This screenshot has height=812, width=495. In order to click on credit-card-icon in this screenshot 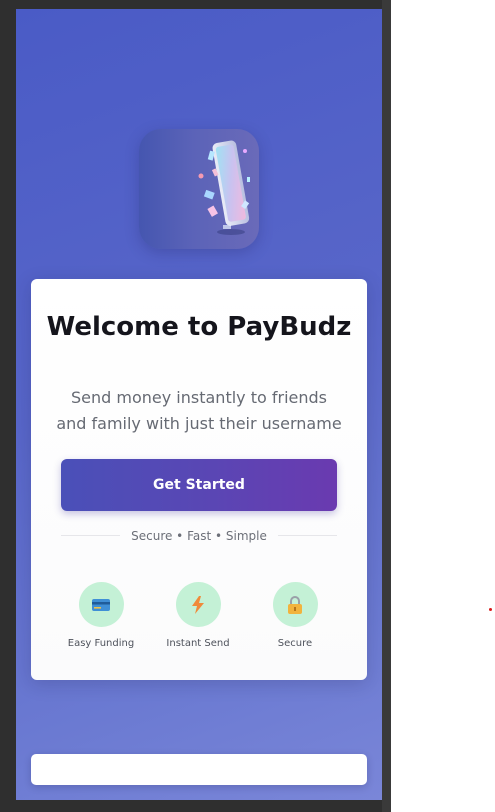, I will do `click(101, 604)`.